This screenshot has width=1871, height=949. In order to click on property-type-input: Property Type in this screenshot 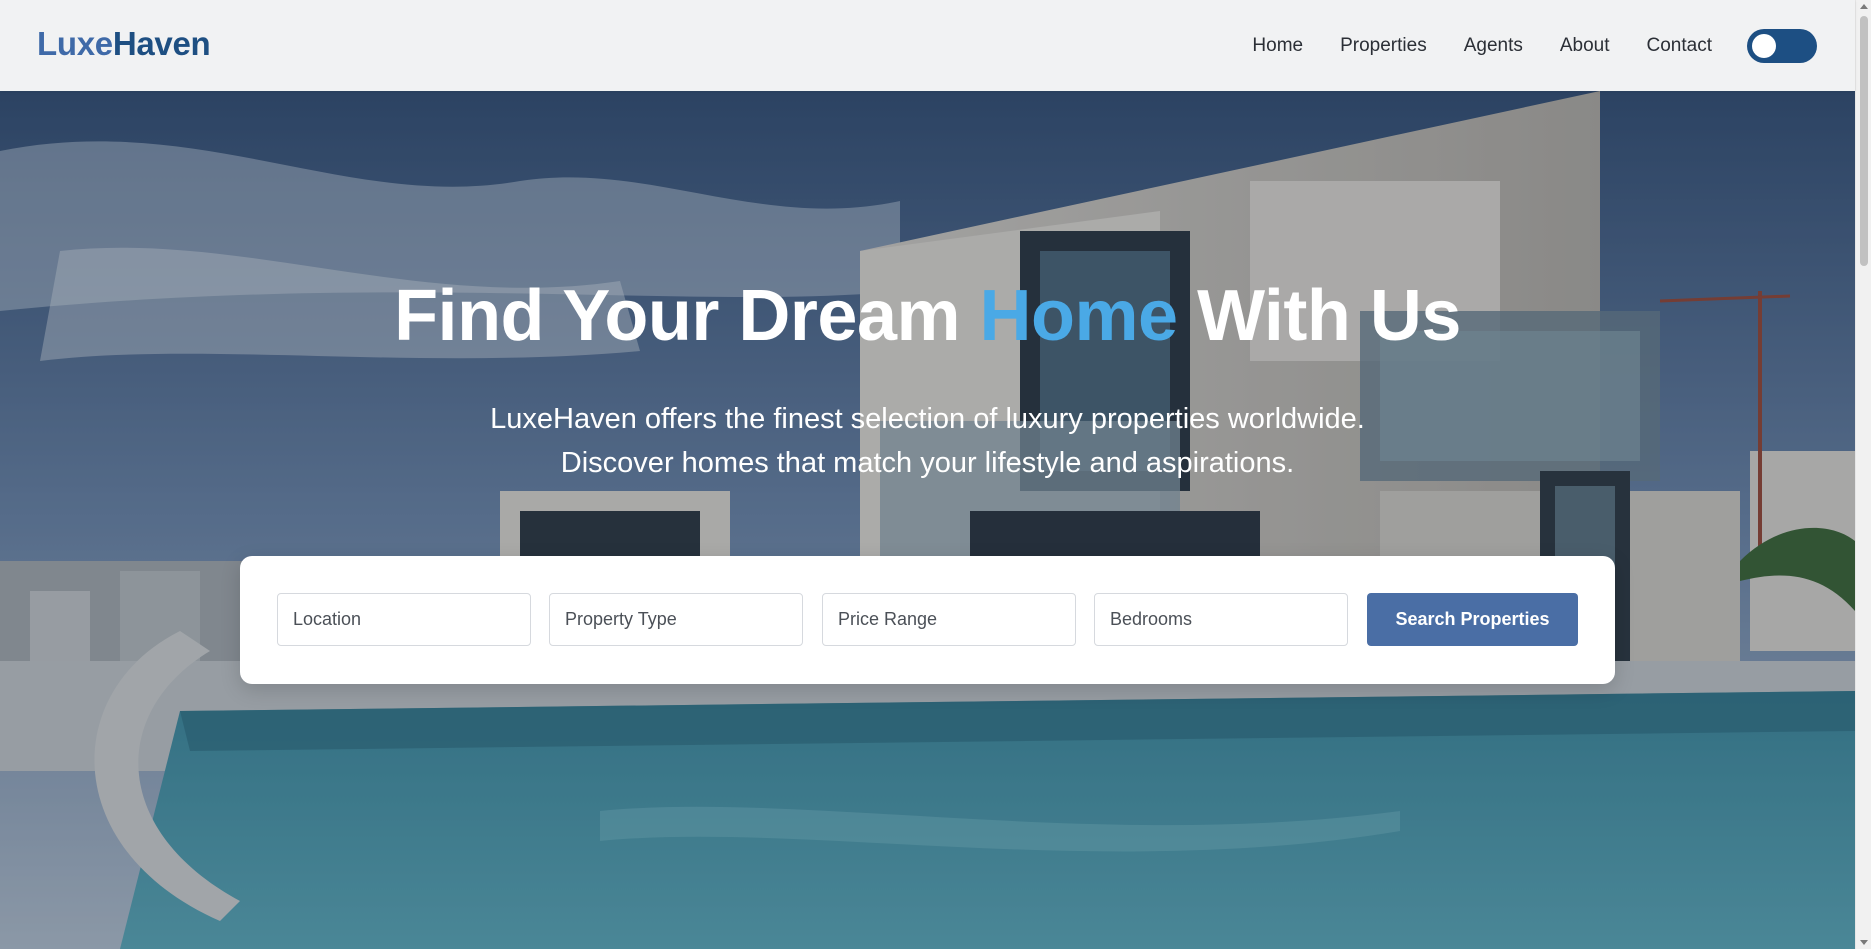, I will do `click(676, 619)`.